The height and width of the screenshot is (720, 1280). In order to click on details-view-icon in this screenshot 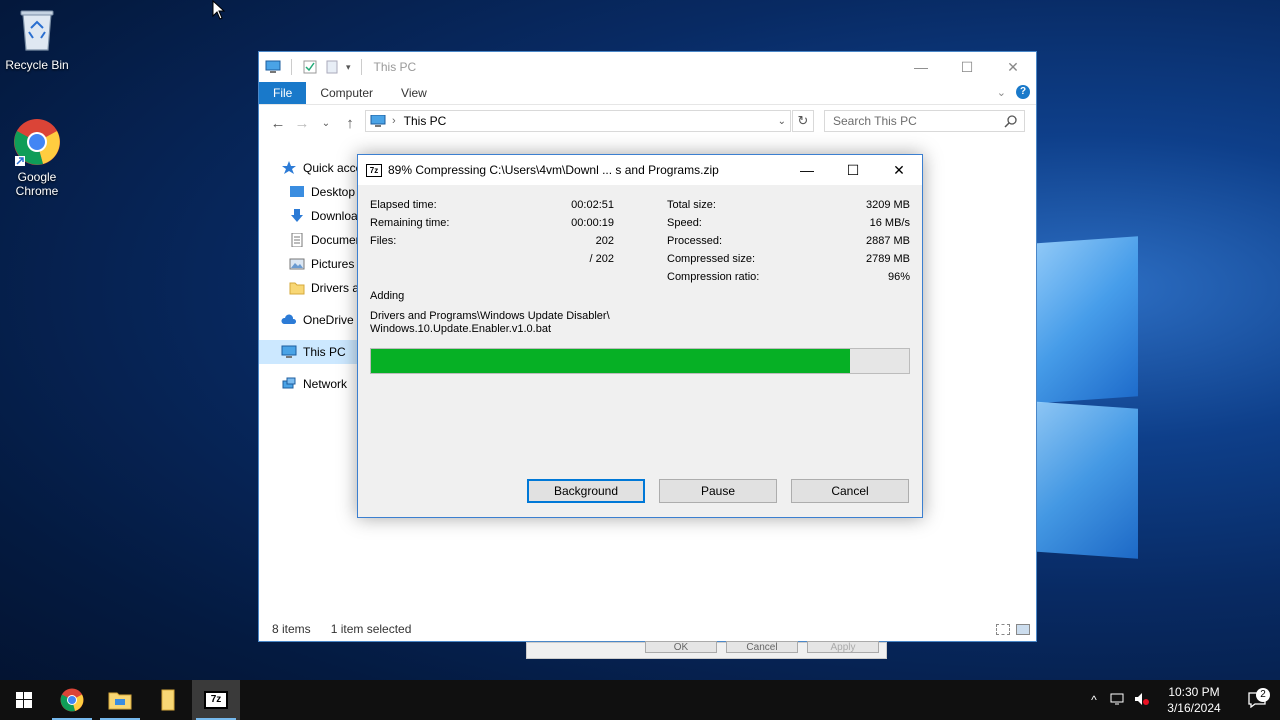, I will do `click(1003, 629)`.